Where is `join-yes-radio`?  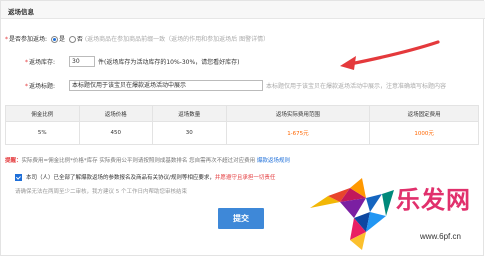 join-yes-radio is located at coordinates (54, 39).